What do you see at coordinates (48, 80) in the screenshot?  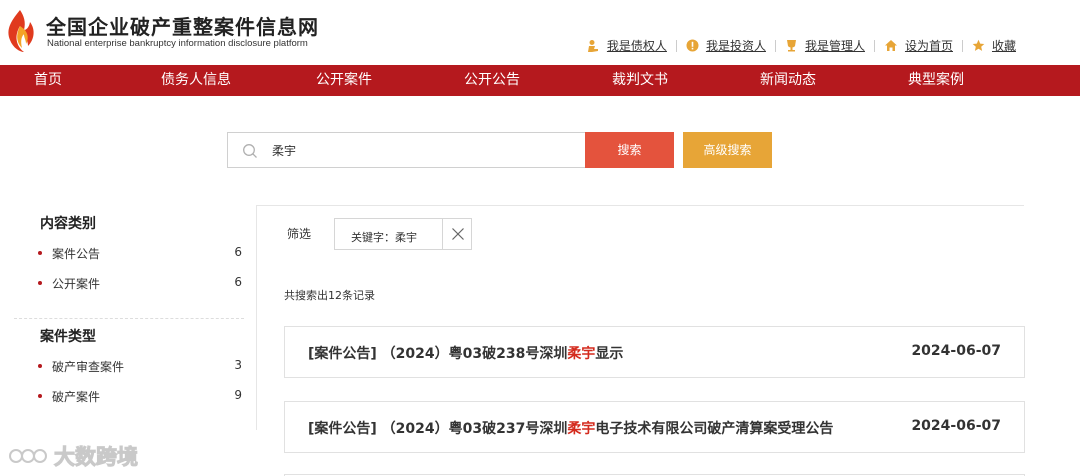 I see `nav-item-home: 首页` at bounding box center [48, 80].